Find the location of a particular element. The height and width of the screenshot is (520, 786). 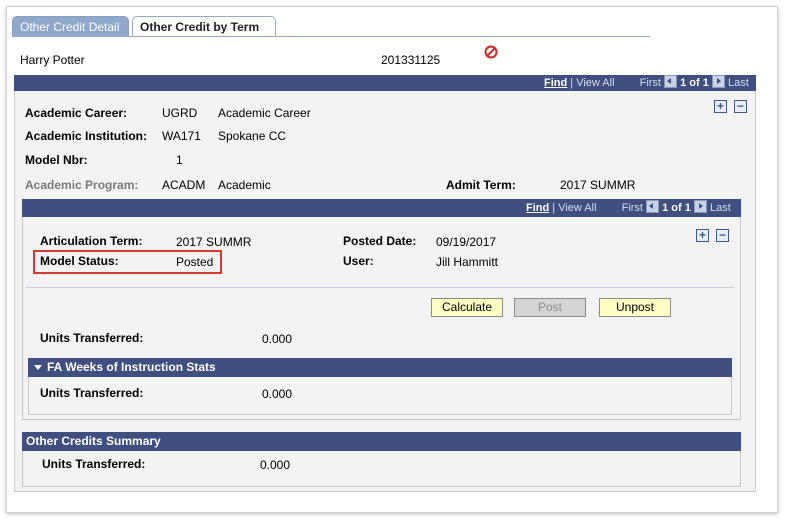

fa-weeks-header: FA Weeks of Instruction Stats is located at coordinates (380, 367).